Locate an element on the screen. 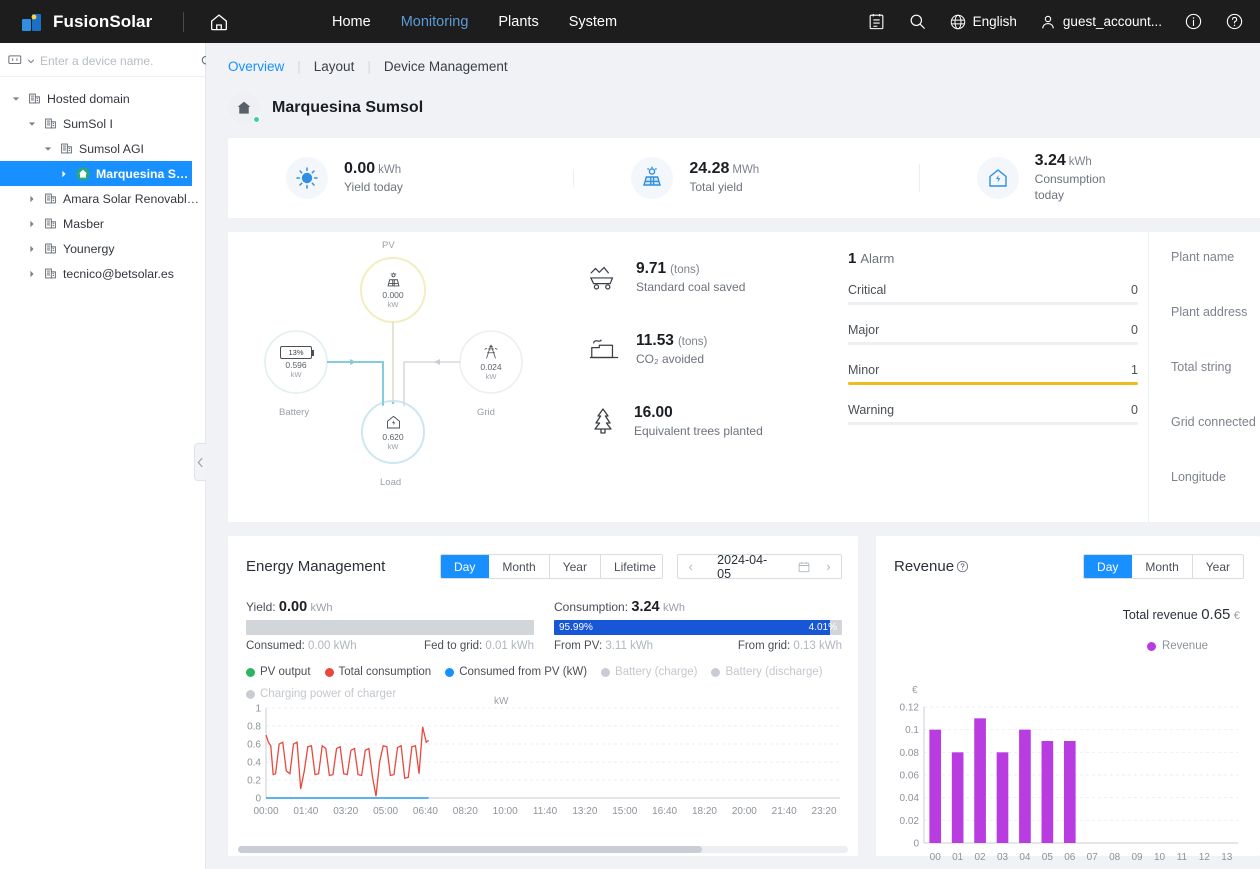 Image resolution: width=1260 pixels, height=869 pixels. tree-item-label: Marquesina Sumsol is located at coordinates (144, 173).